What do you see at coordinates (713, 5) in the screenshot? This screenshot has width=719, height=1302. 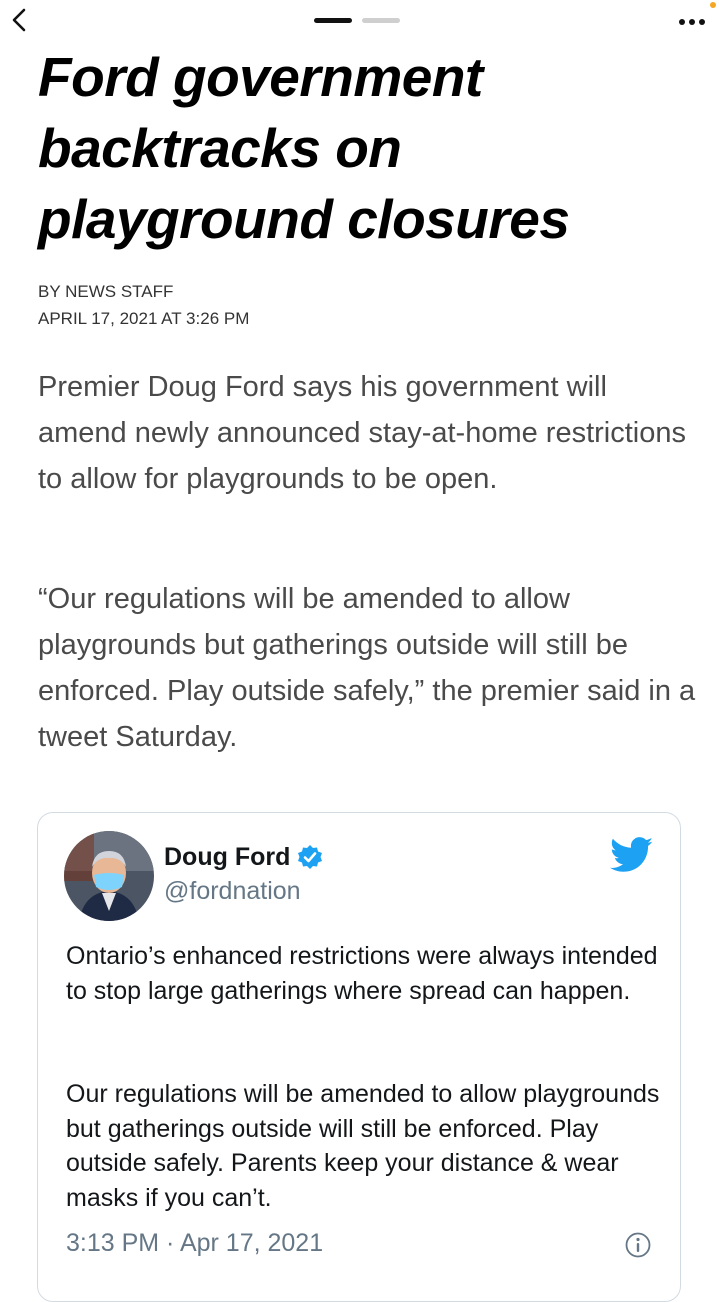 I see `notification-dot` at bounding box center [713, 5].